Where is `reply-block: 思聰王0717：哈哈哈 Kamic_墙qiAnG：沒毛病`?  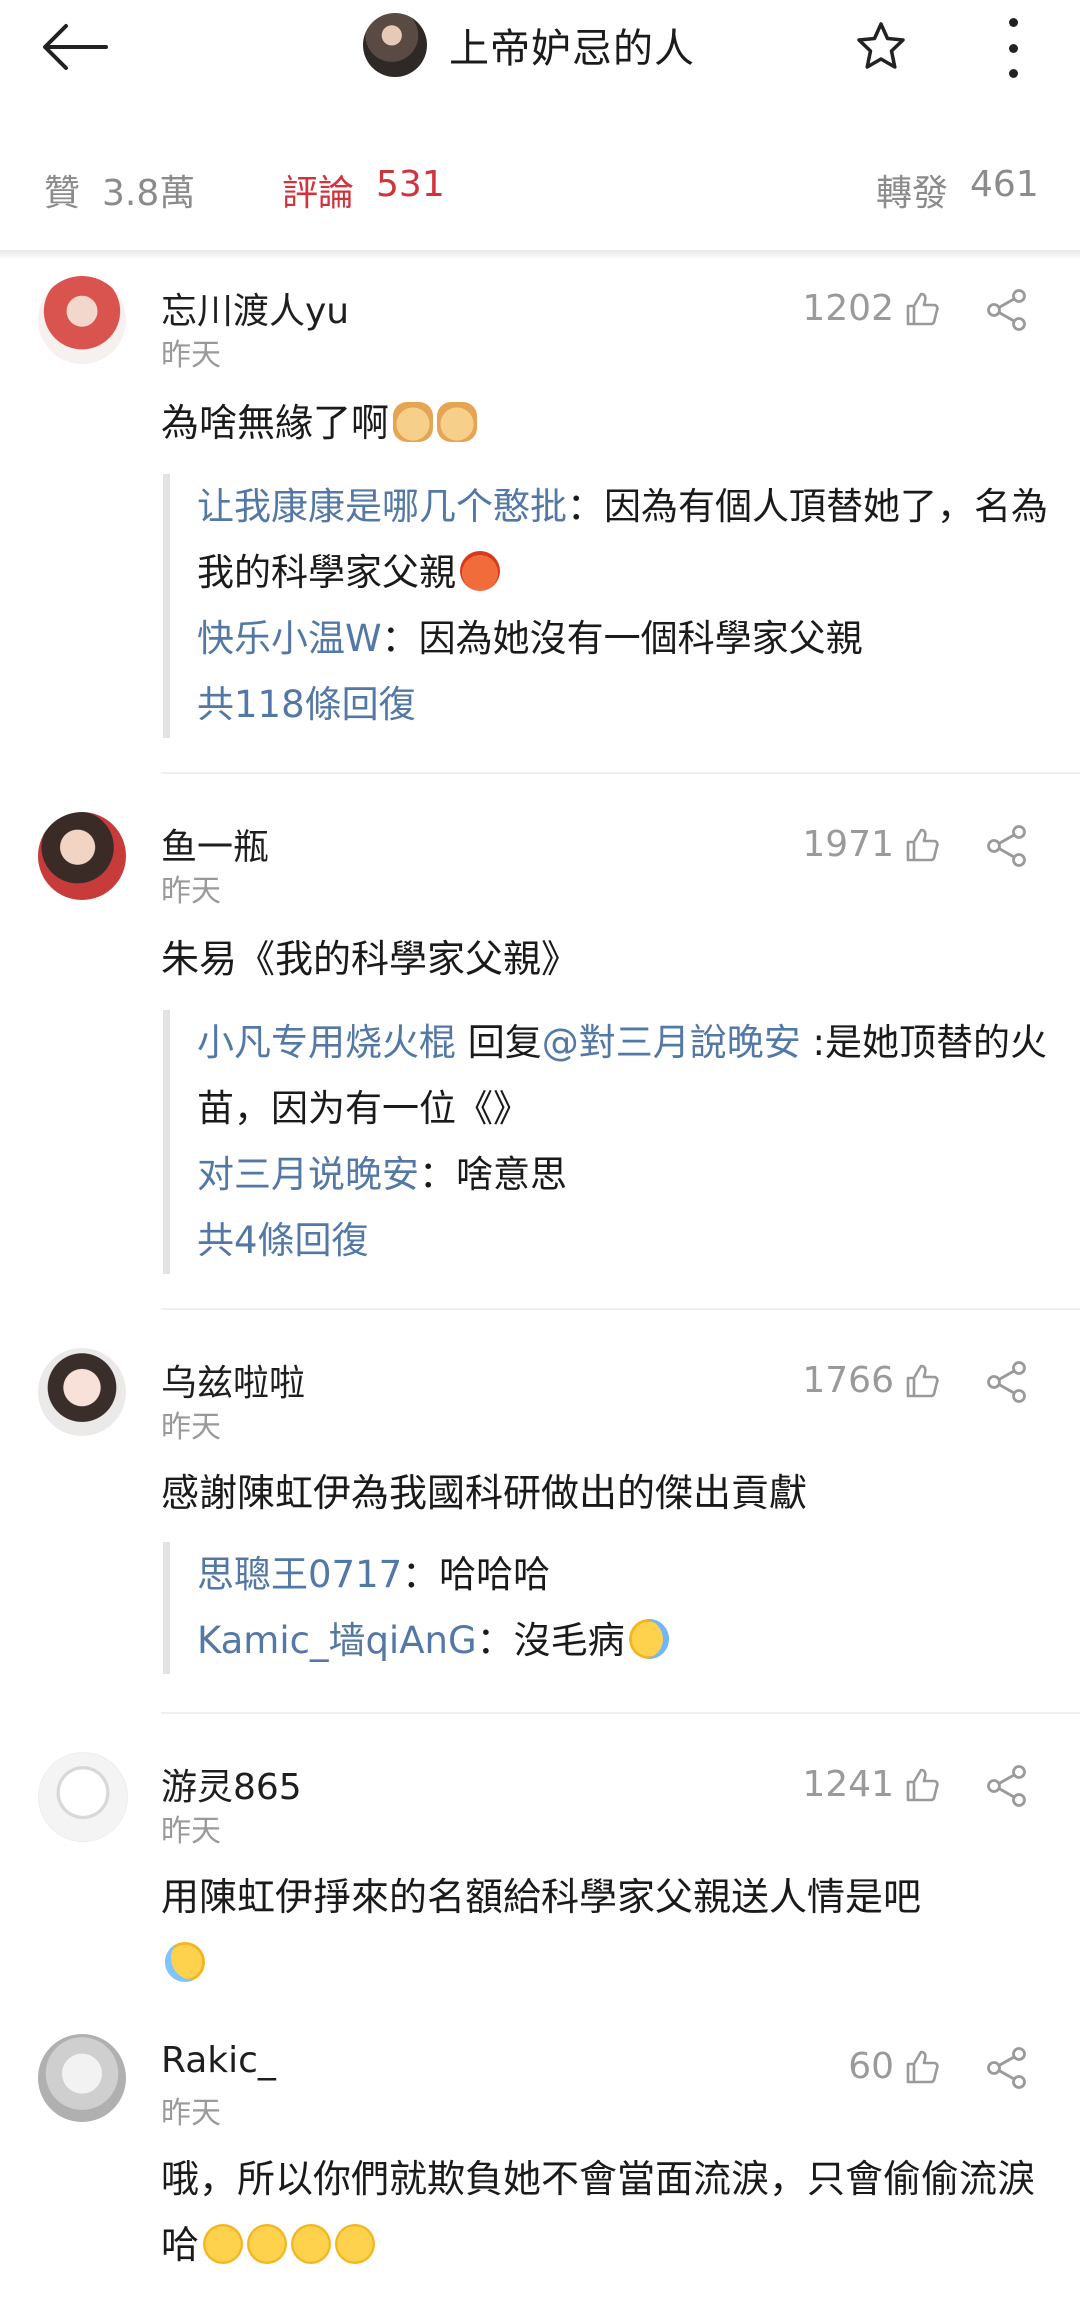
reply-block: 思聰王0717：哈哈哈 Kamic_墙qiAnG：沒毛病 is located at coordinates (620, 1608).